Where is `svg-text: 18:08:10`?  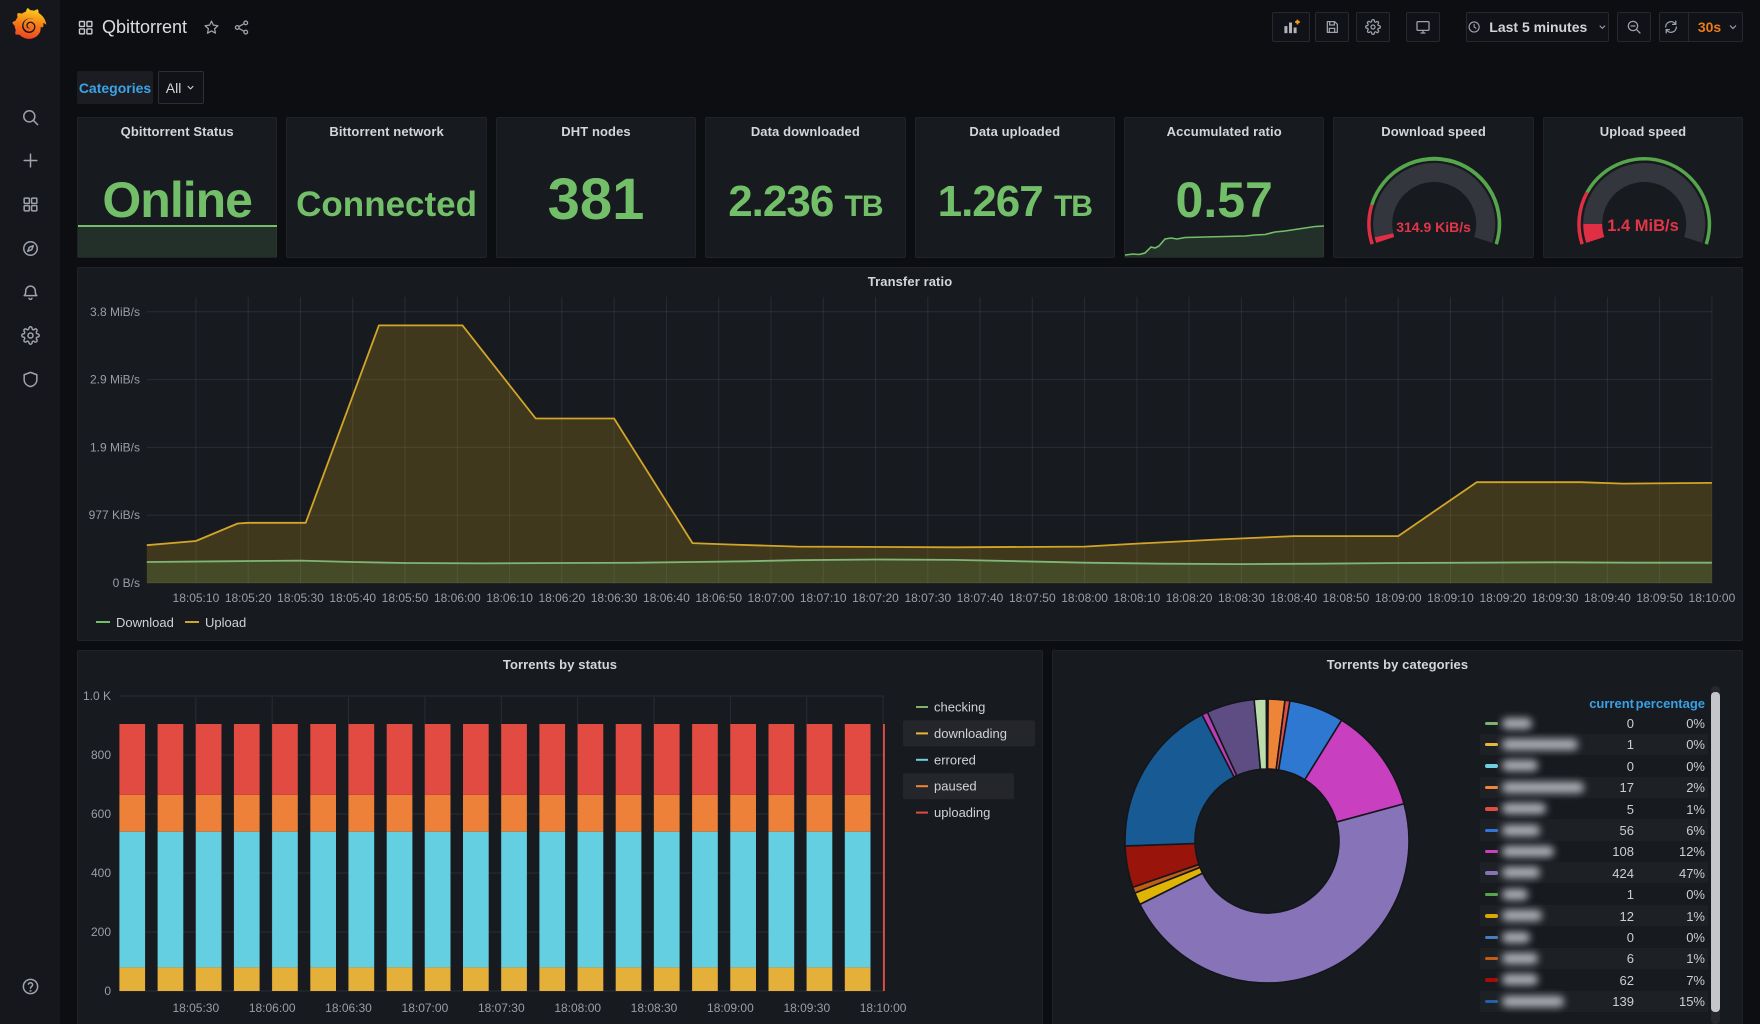 svg-text: 18:08:10 is located at coordinates (1137, 598).